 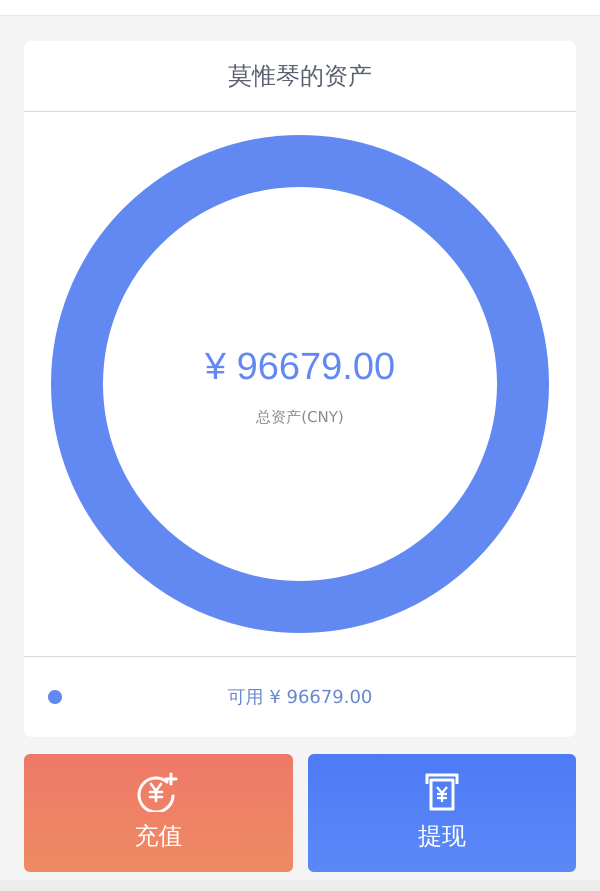 What do you see at coordinates (158, 813) in the screenshot?
I see `recharge-button: 充值` at bounding box center [158, 813].